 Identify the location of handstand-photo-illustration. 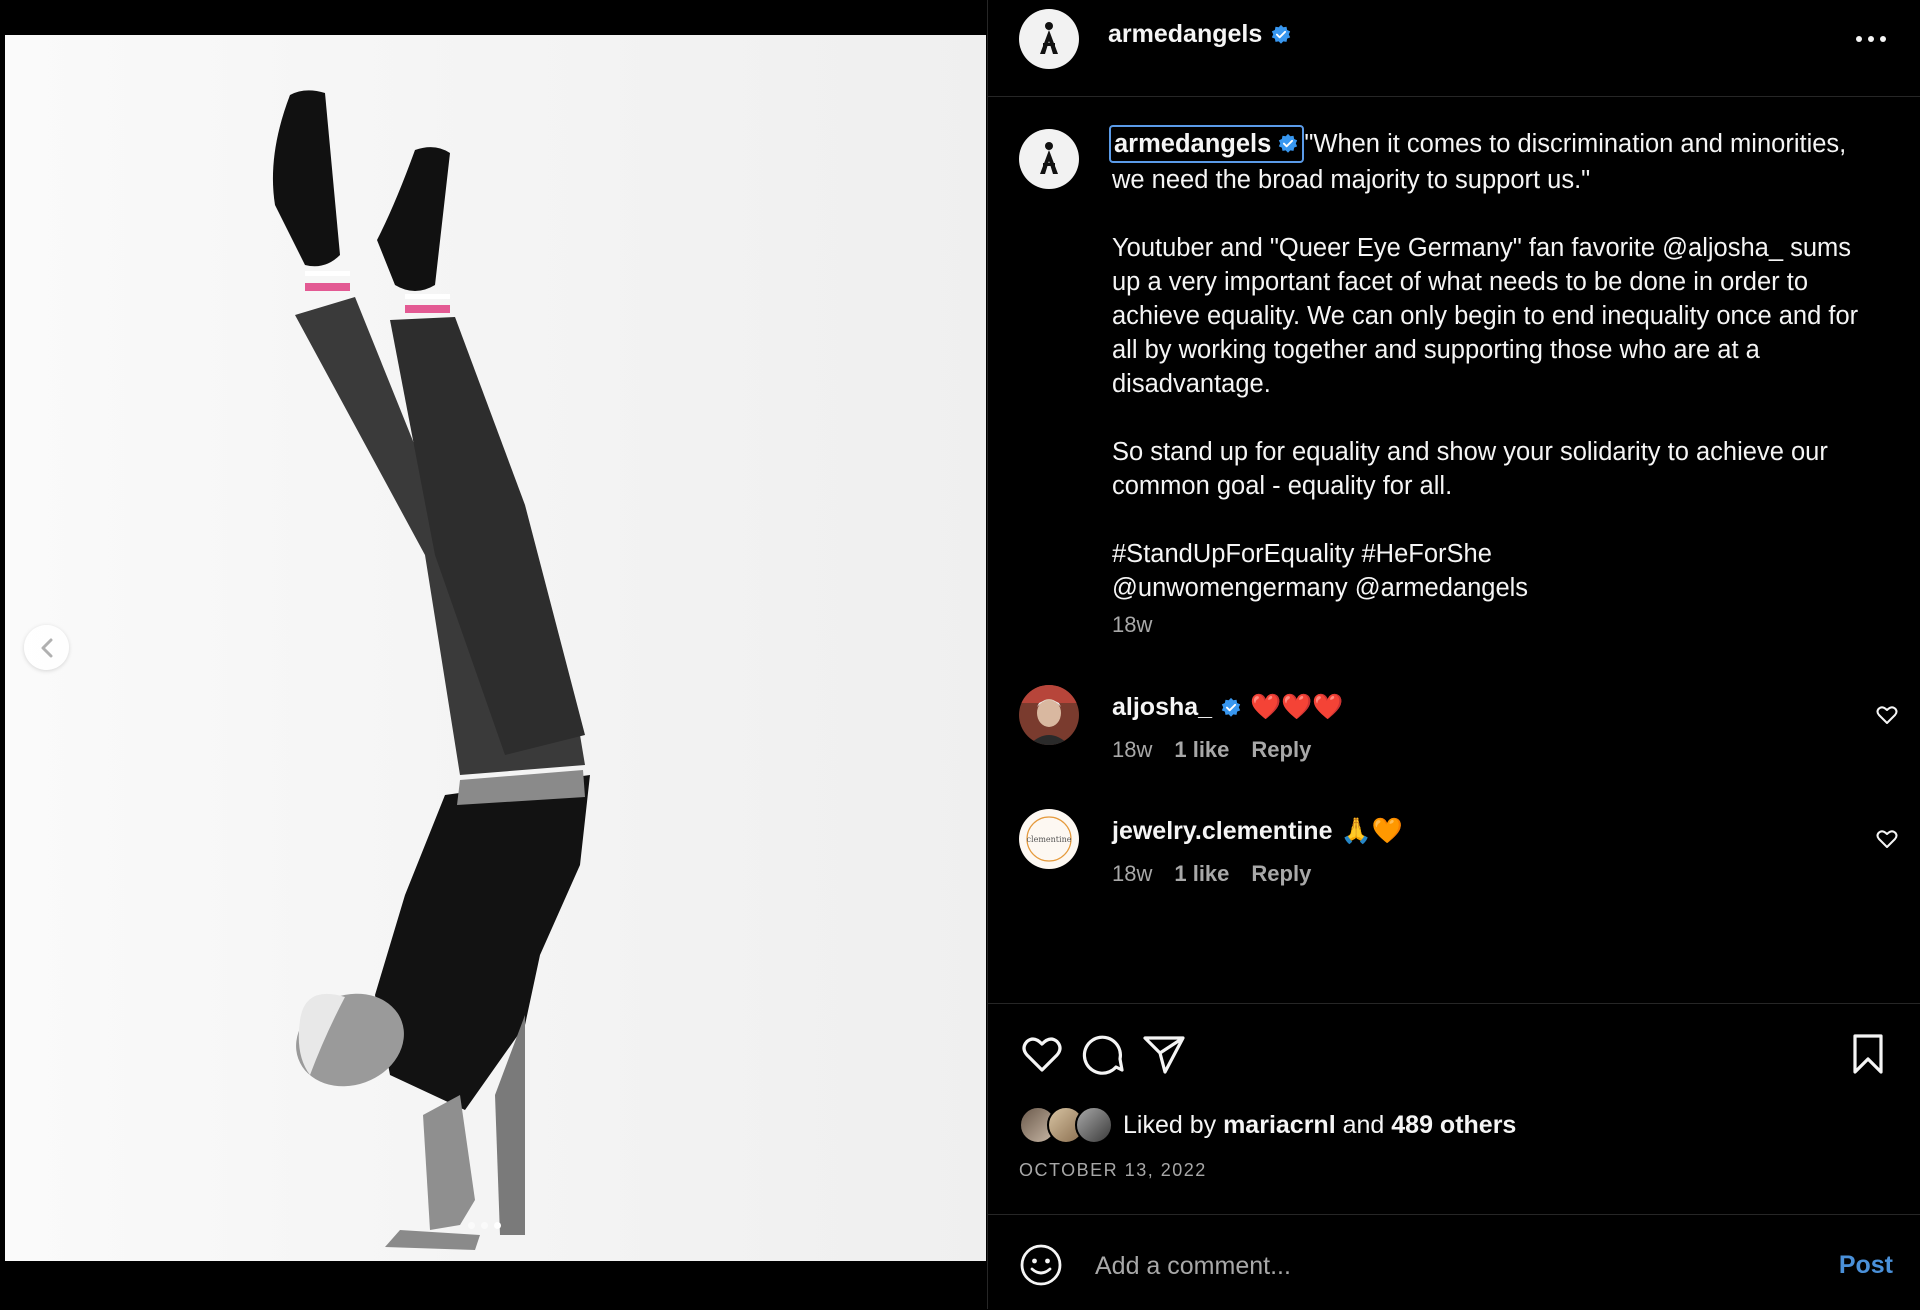
(431, 670).